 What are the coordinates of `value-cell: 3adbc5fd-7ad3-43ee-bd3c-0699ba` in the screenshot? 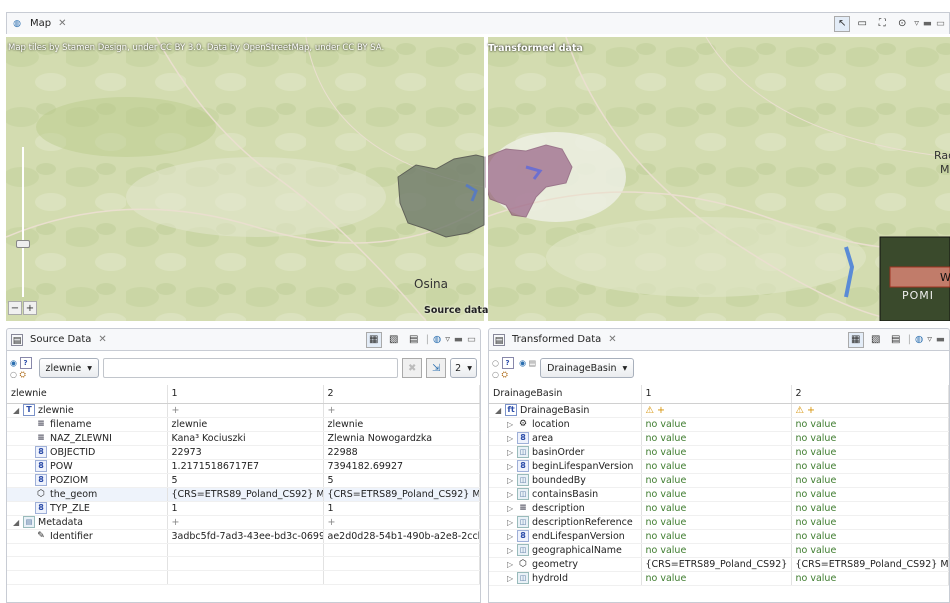 It's located at (245, 536).